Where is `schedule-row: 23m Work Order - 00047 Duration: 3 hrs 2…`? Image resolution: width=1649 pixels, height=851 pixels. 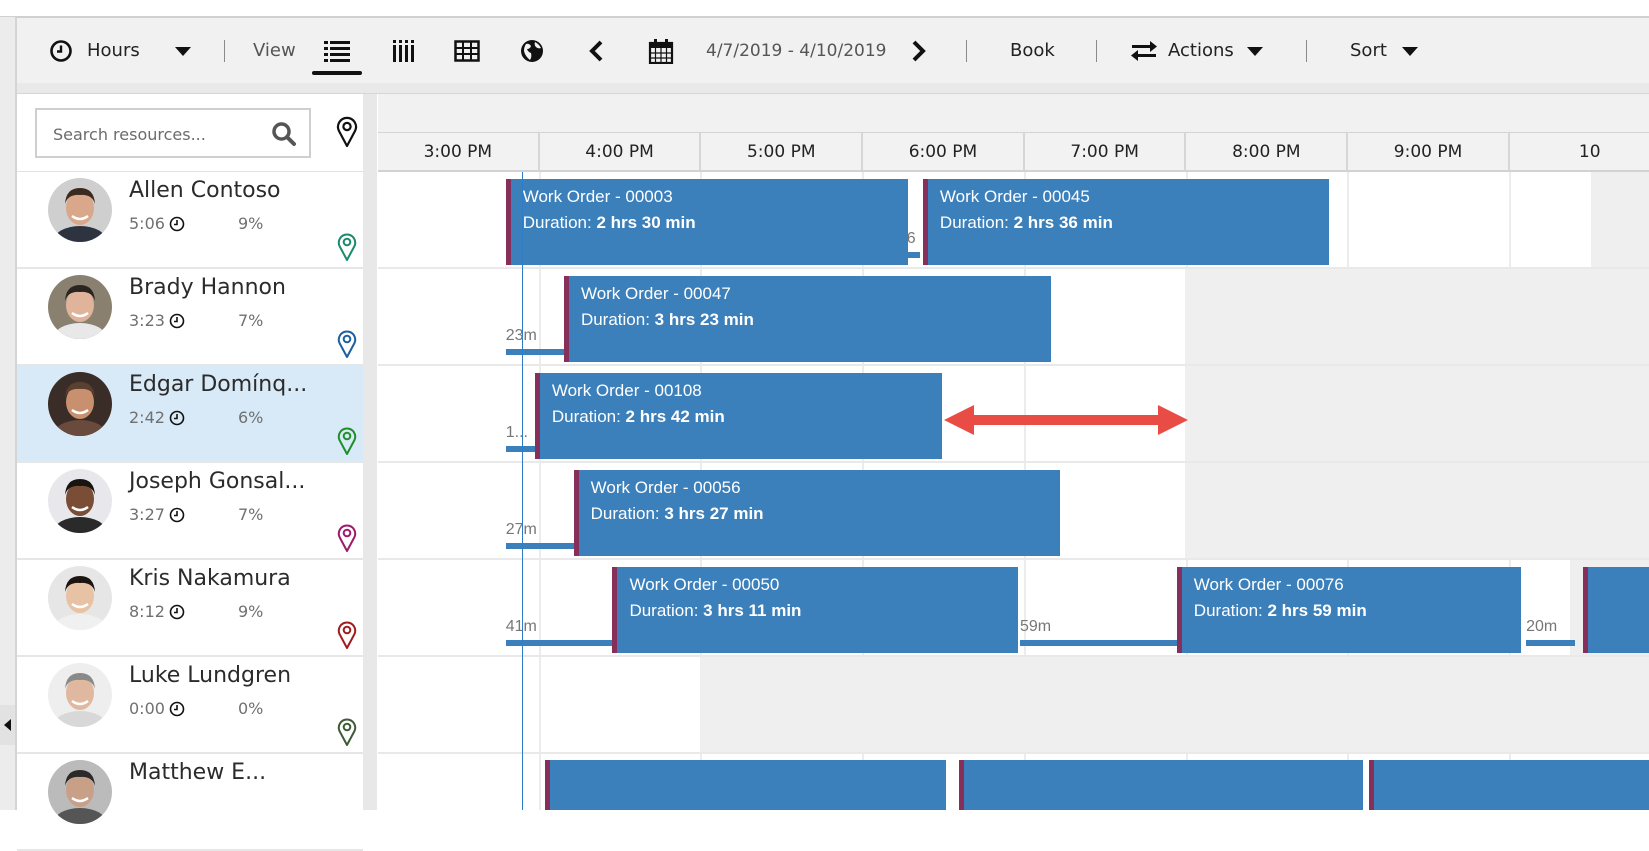
schedule-row: 23m Work Order - 00047 Duration: 3 hrs 2… is located at coordinates (1013, 317).